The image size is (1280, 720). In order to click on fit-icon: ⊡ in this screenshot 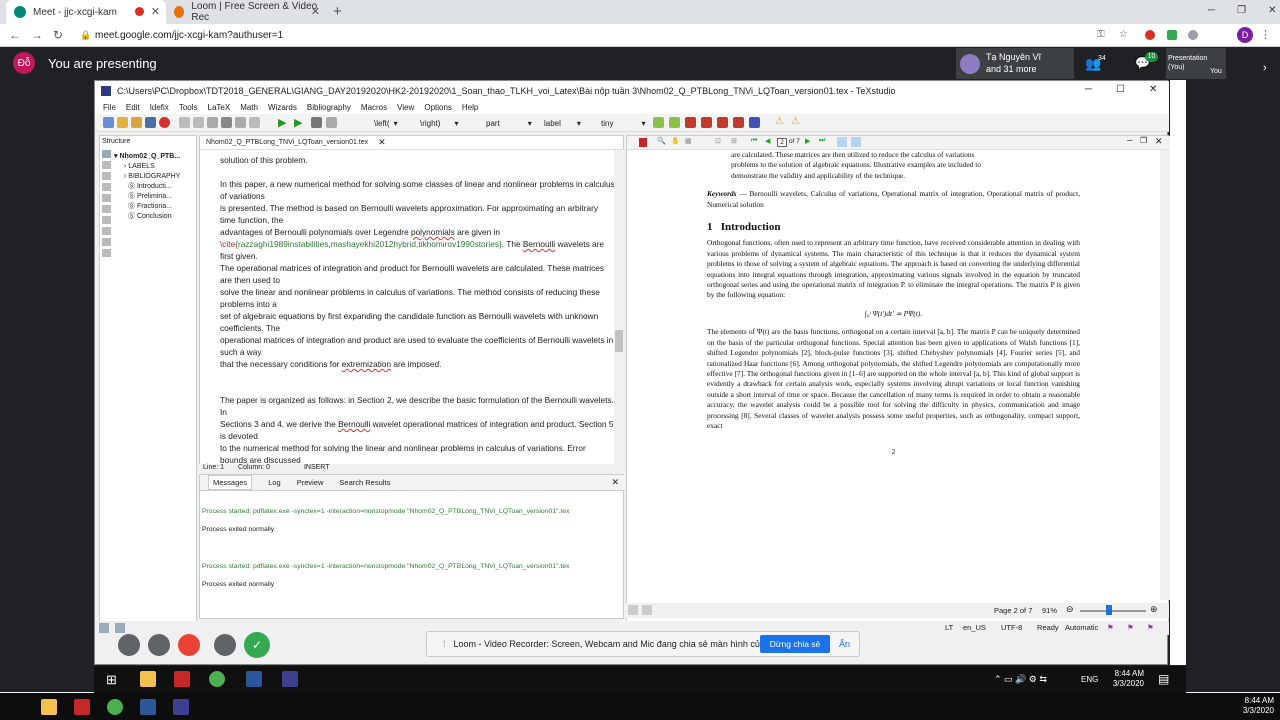, I will do `click(718, 141)`.